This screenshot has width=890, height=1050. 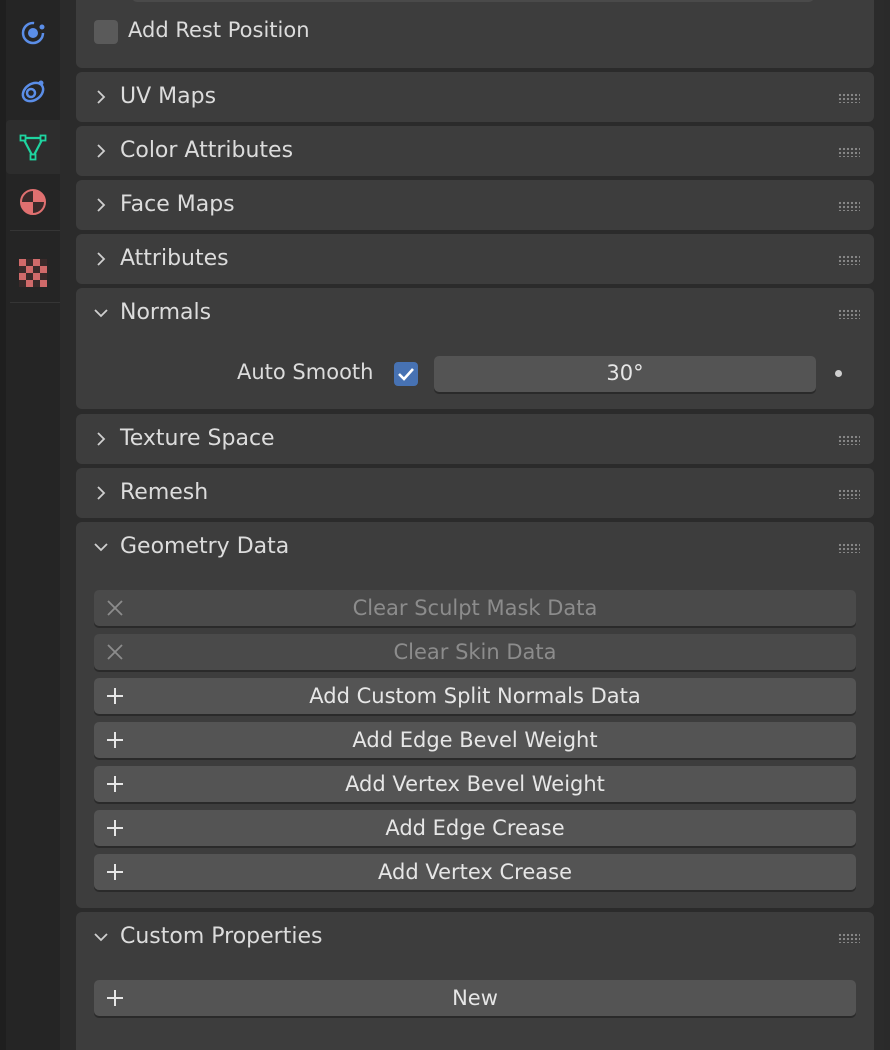 I want to click on texture-checker-icon, so click(x=33, y=273).